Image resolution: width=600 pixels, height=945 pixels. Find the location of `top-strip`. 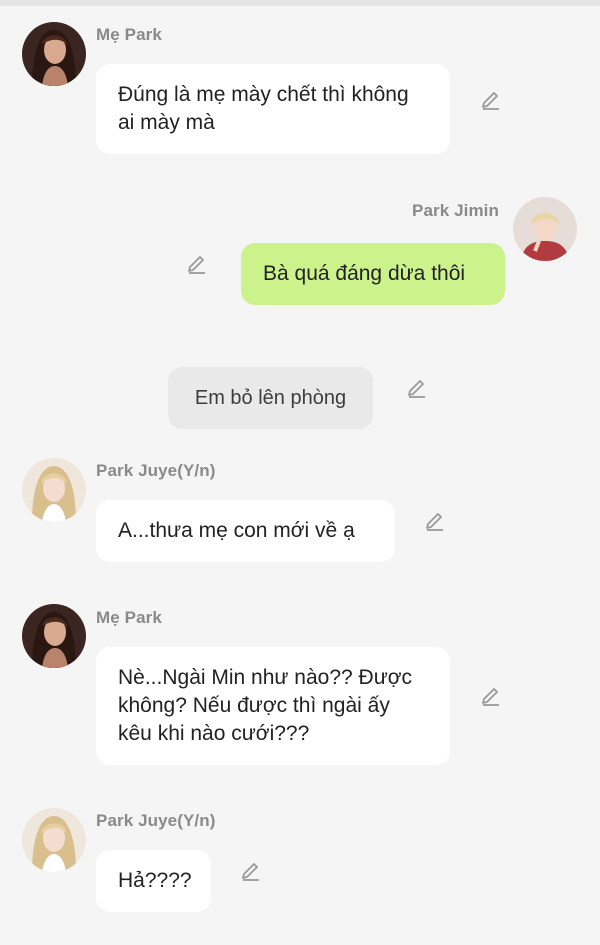

top-strip is located at coordinates (300, 3).